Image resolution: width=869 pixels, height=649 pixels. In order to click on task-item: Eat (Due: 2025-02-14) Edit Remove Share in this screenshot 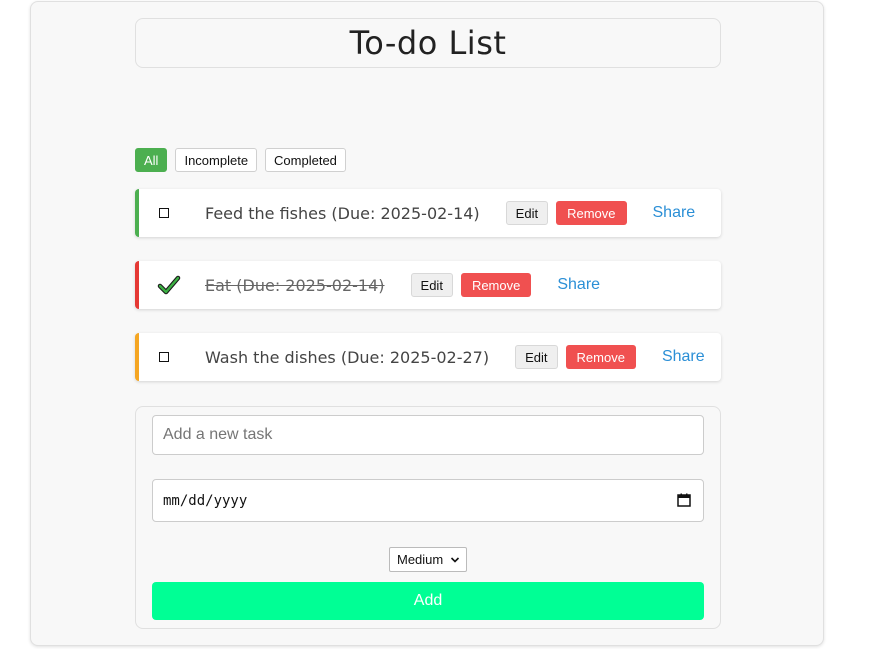, I will do `click(428, 285)`.